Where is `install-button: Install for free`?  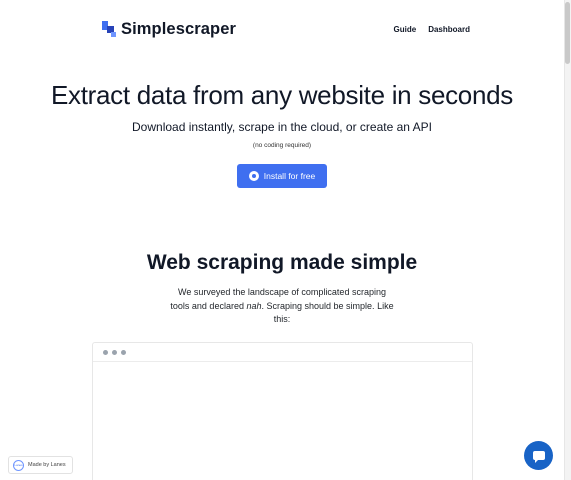
install-button: Install for free is located at coordinates (282, 176).